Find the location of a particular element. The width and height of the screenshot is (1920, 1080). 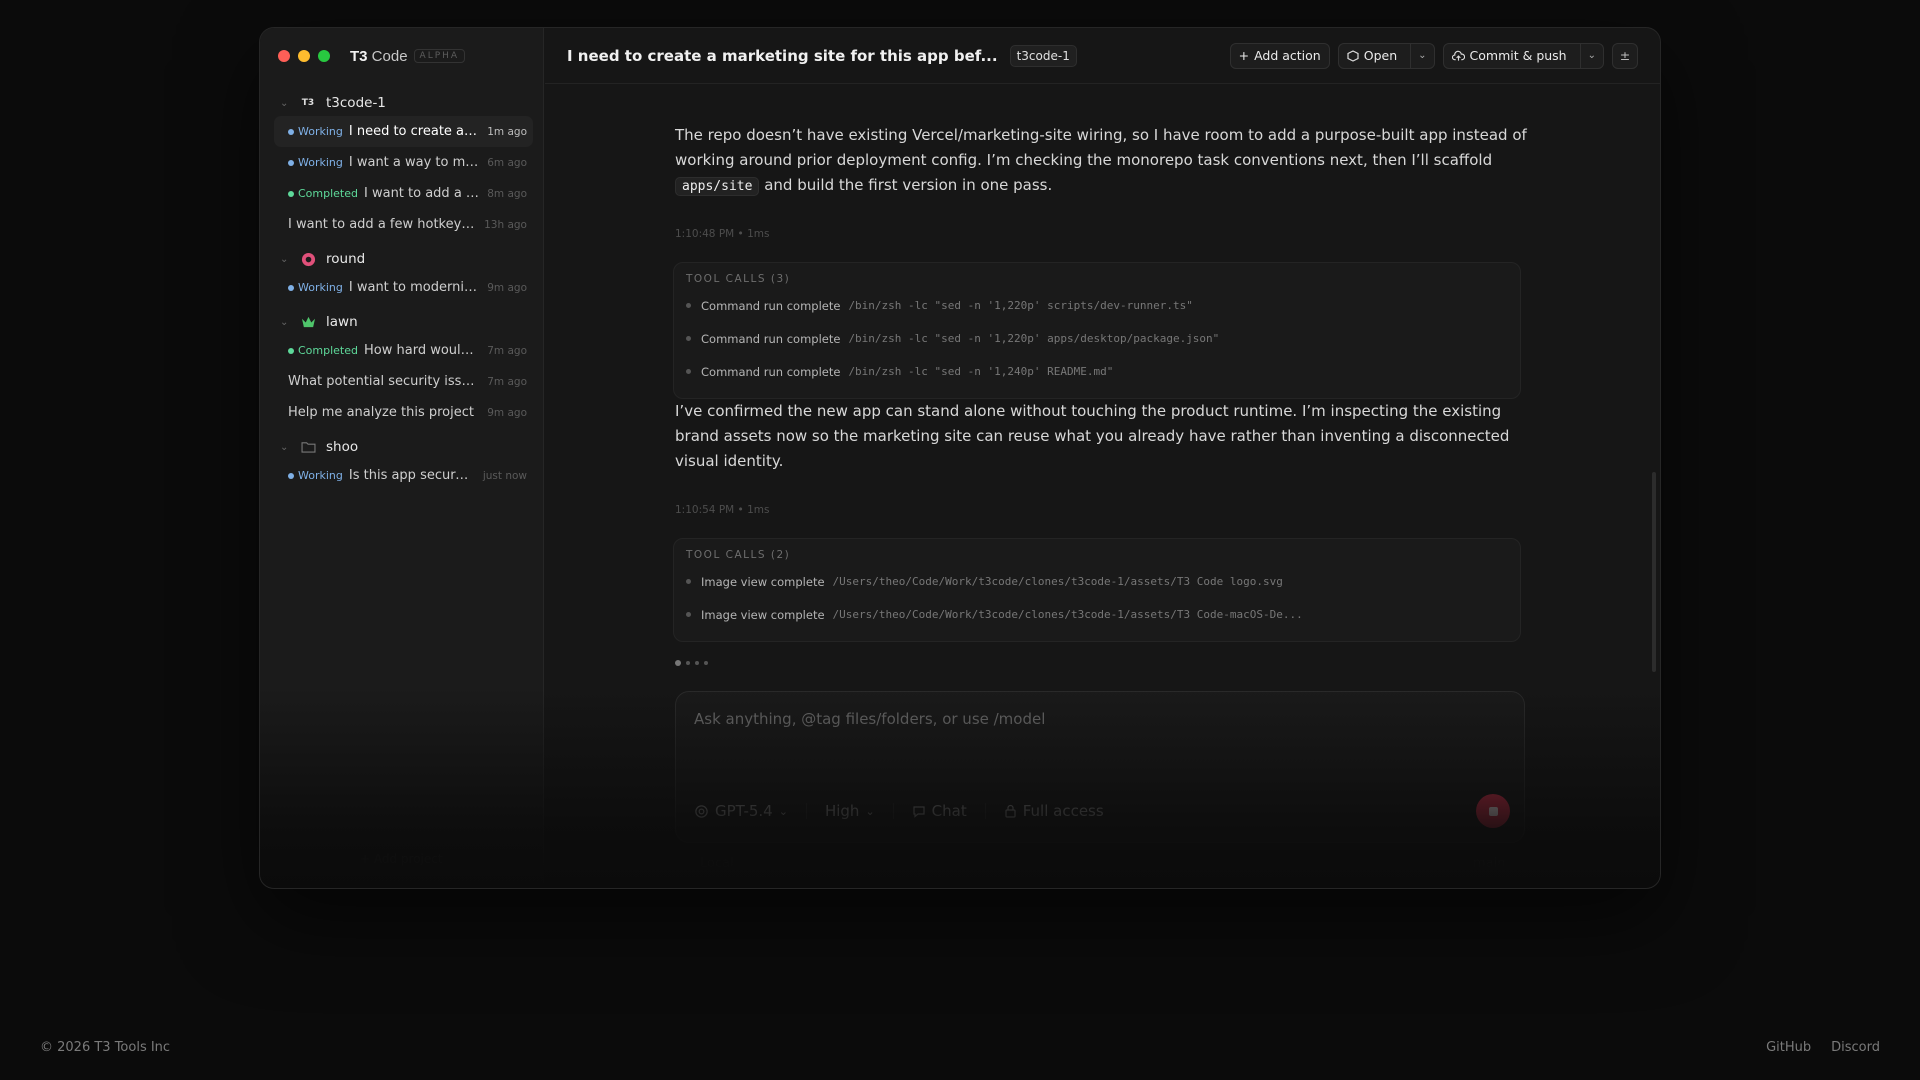

project-header: ⌄ round is located at coordinates (401, 259).